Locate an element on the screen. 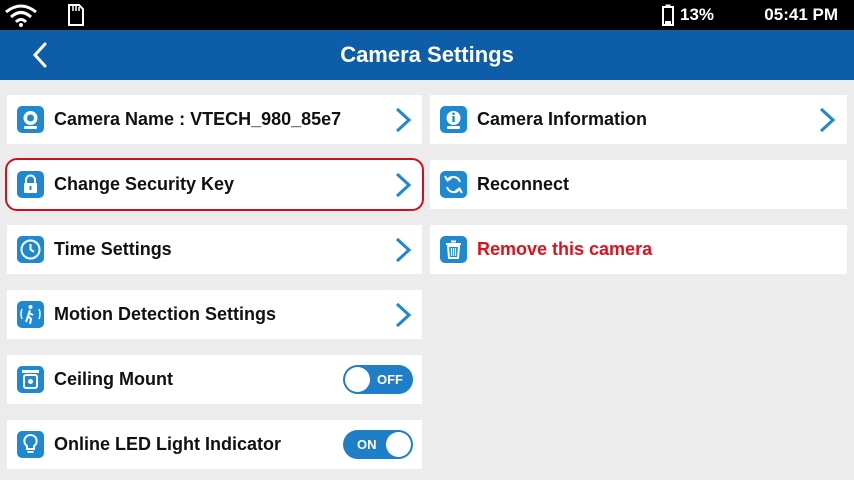 The height and width of the screenshot is (480, 854). row-label: Change Security Key is located at coordinates (144, 184).